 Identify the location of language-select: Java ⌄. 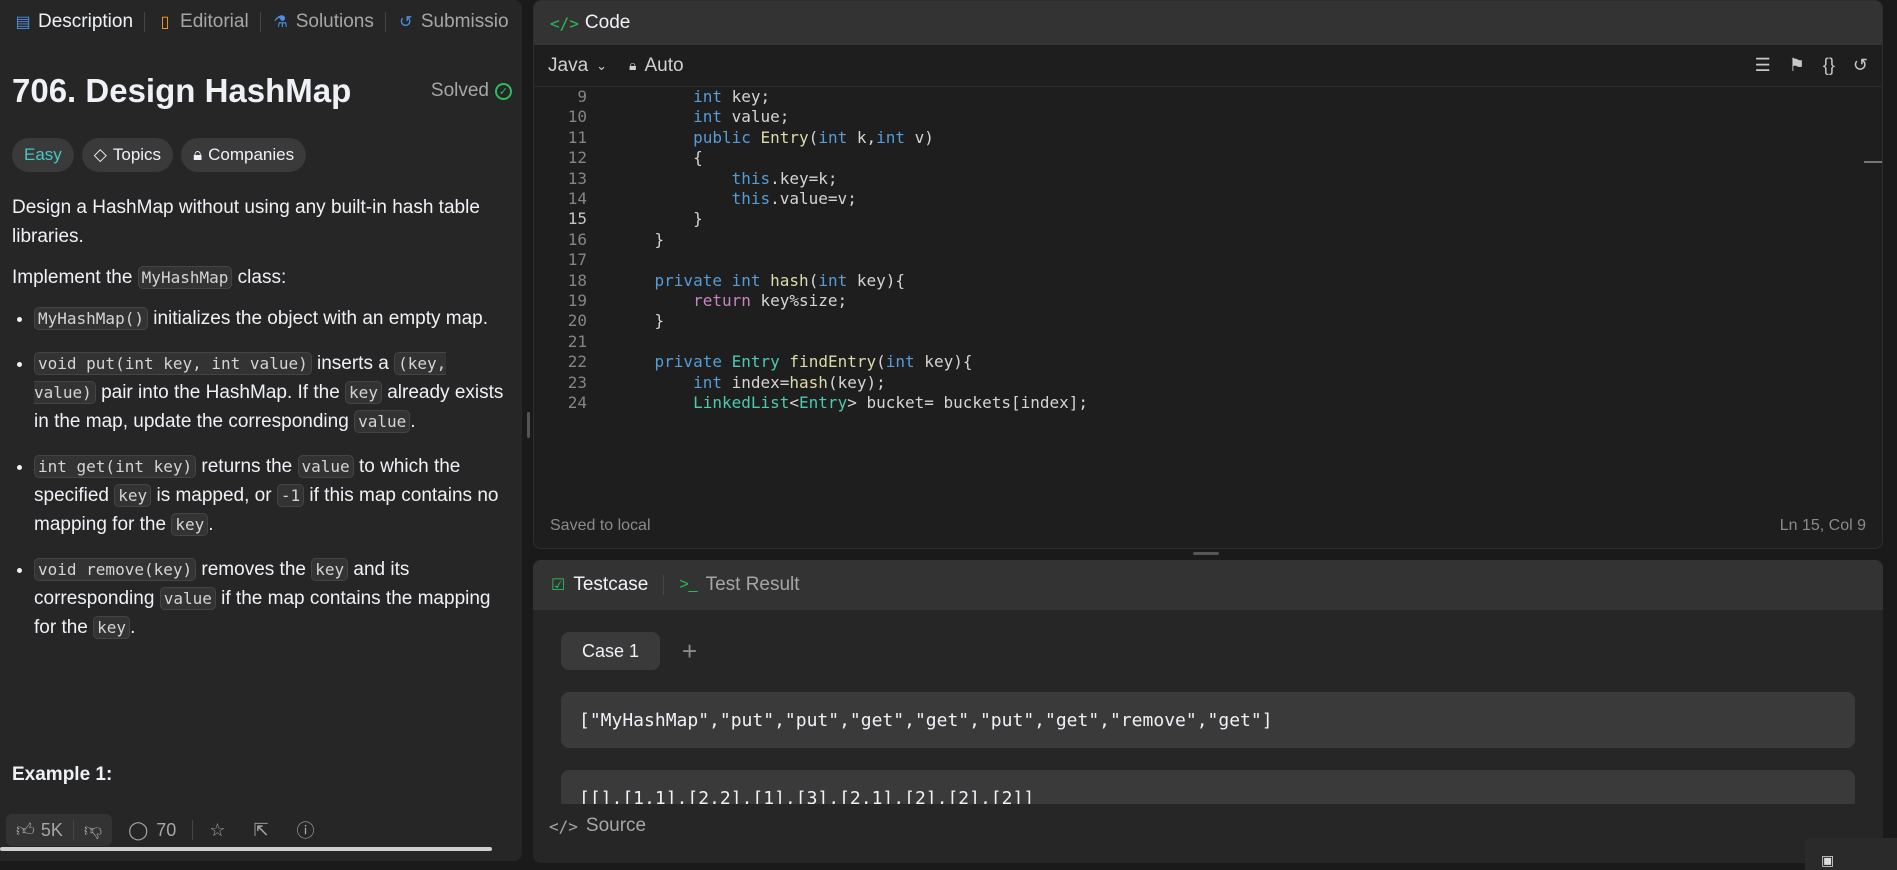
(577, 66).